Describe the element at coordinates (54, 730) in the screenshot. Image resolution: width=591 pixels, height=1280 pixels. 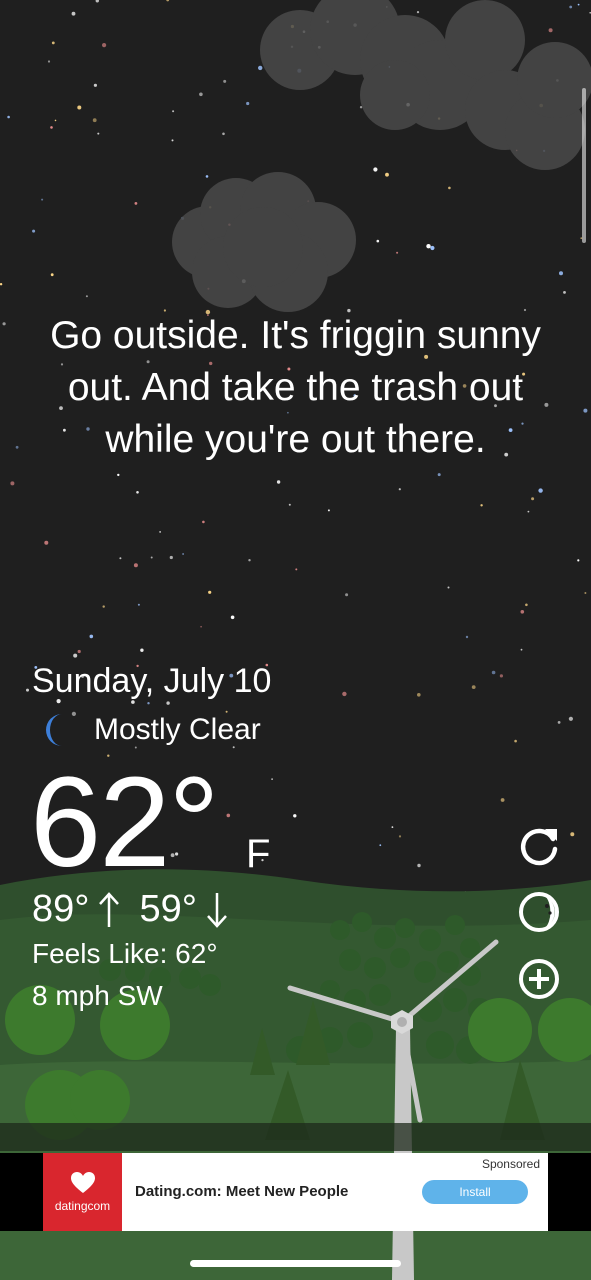
I see `moon-icon` at that location.